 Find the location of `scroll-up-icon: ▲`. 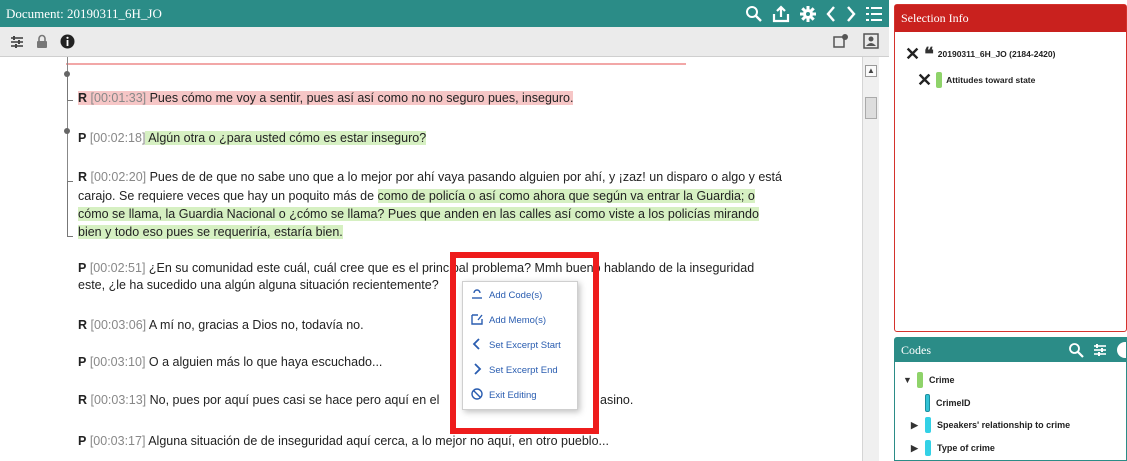

scroll-up-icon: ▲ is located at coordinates (871, 71).